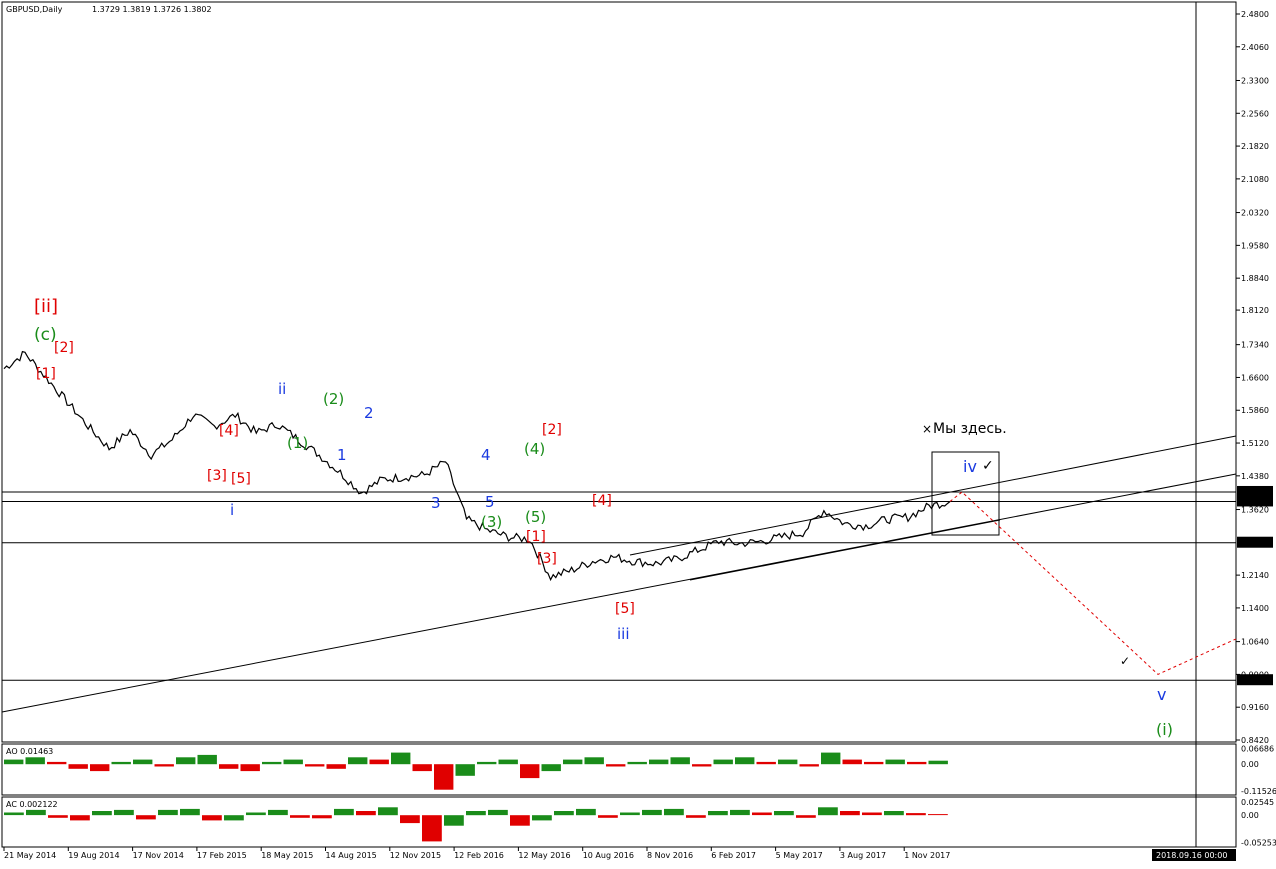  I want to click on price-tick-label: 1.5120, so click(1255, 443).